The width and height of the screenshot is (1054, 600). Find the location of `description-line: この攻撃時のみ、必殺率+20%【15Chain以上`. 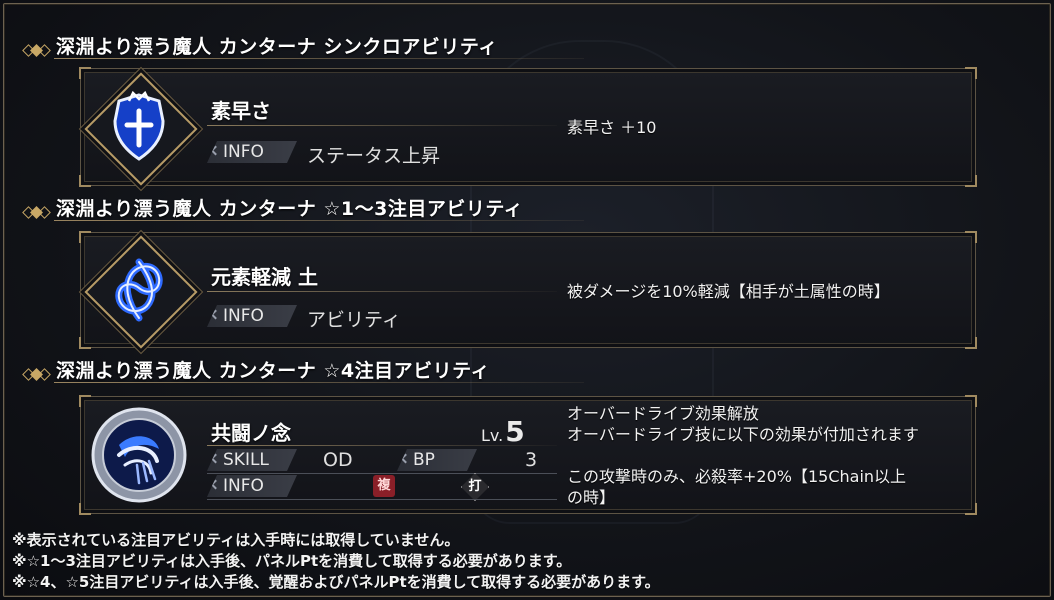

description-line: この攻撃時のみ、必殺率+20%【15Chain以上 is located at coordinates (737, 476).